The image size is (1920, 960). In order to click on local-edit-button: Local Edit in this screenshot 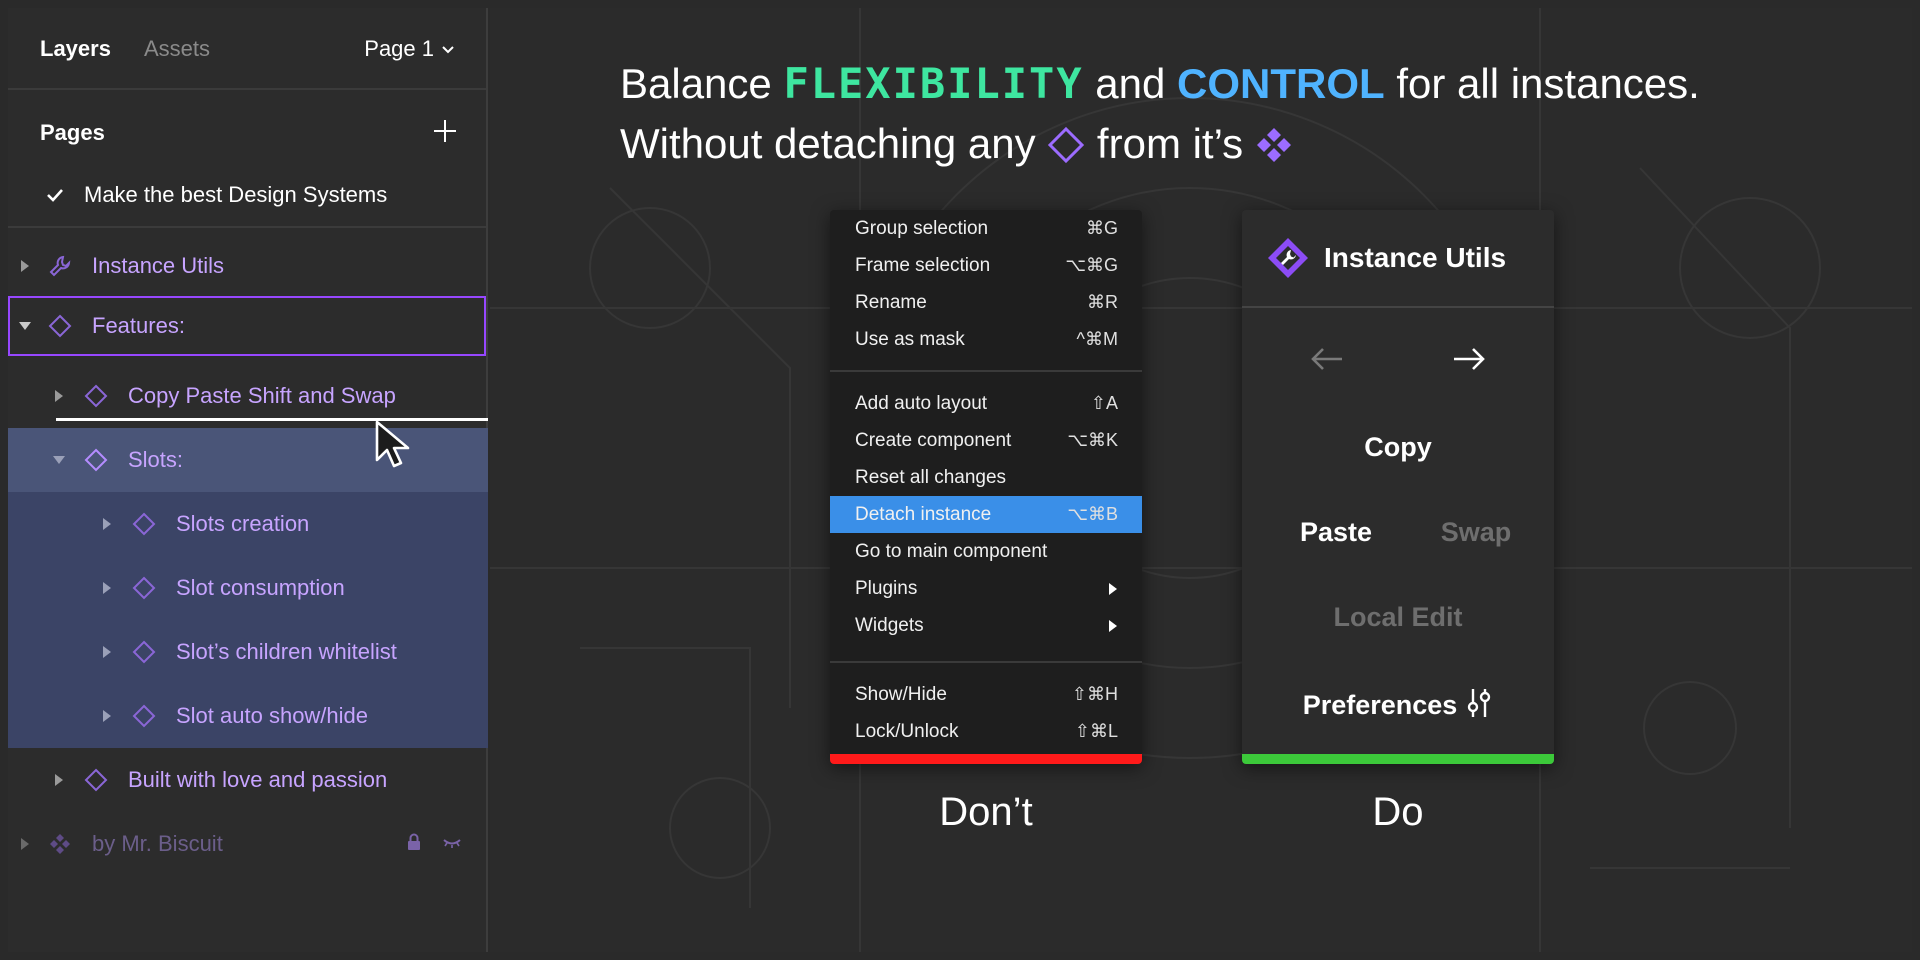, I will do `click(1398, 617)`.